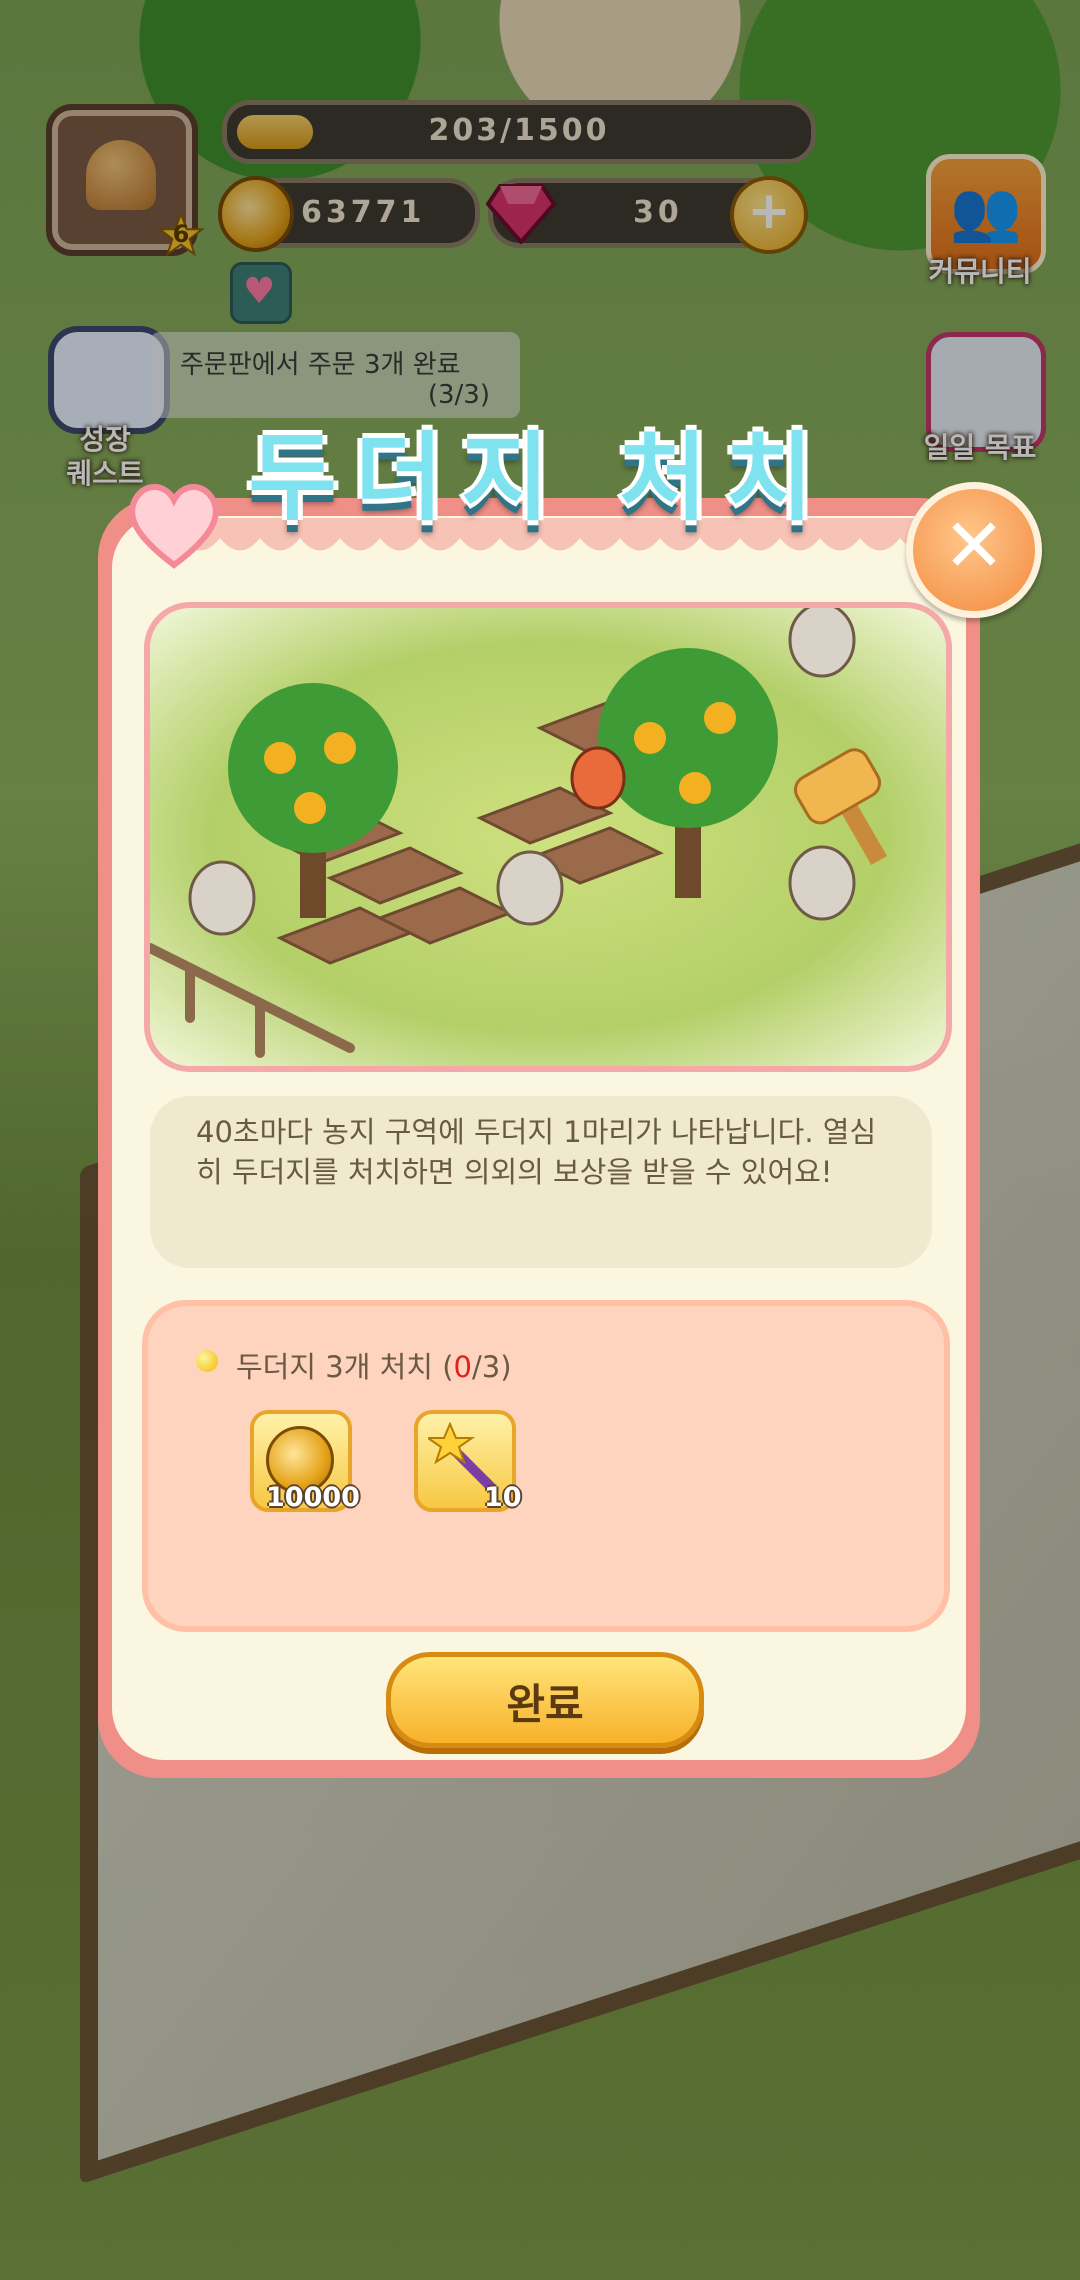 This screenshot has height=2280, width=1080. I want to click on mission-text: 두더지 3개 처치 (0/3), so click(374, 1365).